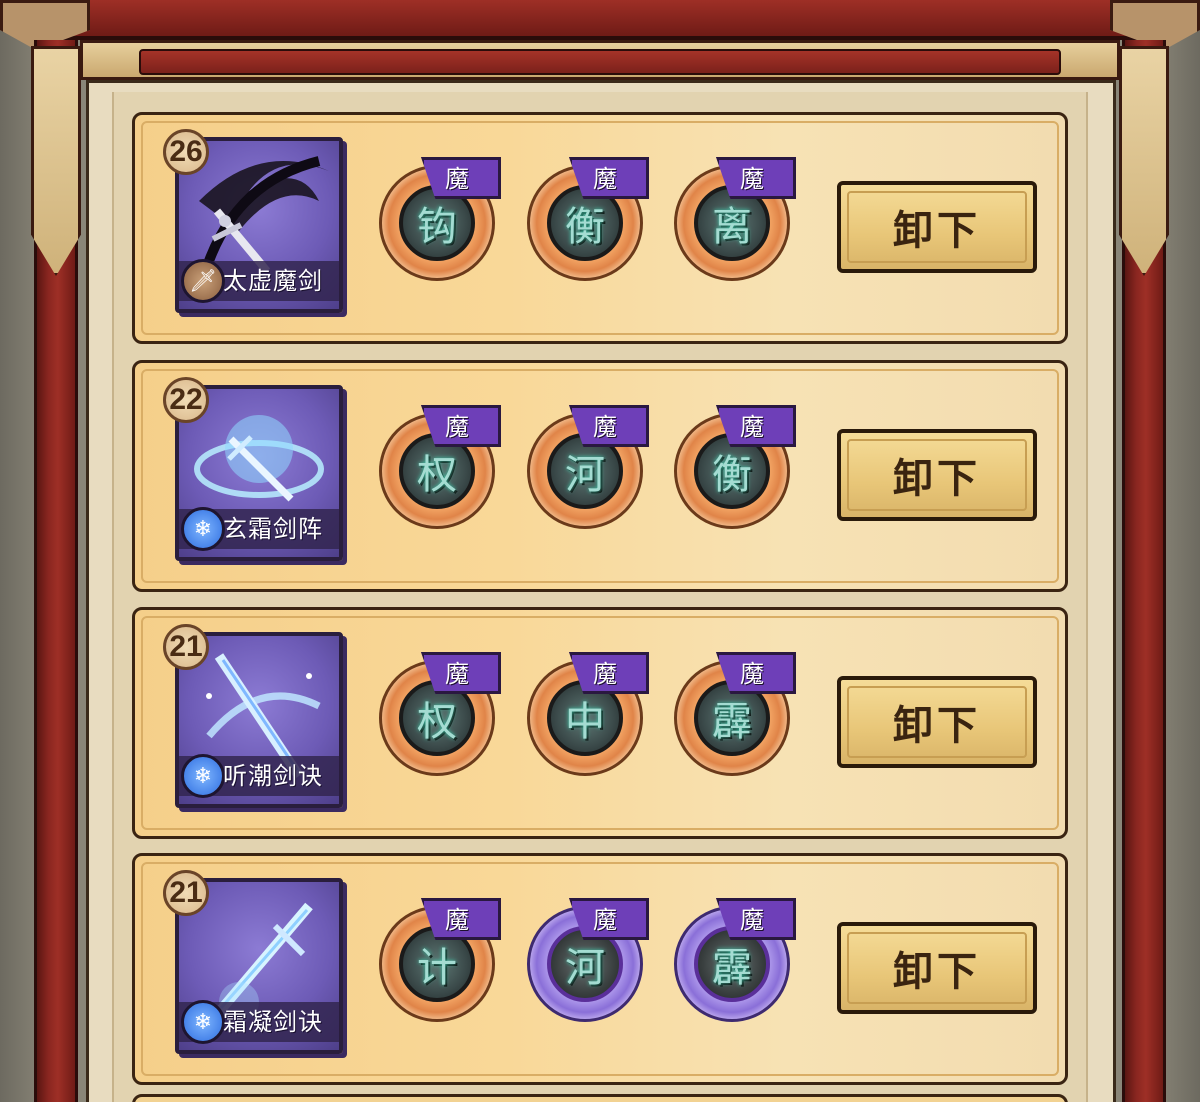 Image resolution: width=1200 pixels, height=1102 pixels. Describe the element at coordinates (733, 220) in the screenshot. I see `gem-slot-3: 离 魔` at that location.